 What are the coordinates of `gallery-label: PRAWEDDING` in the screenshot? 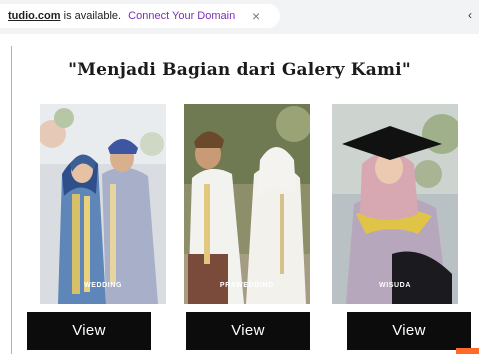 It's located at (247, 285).